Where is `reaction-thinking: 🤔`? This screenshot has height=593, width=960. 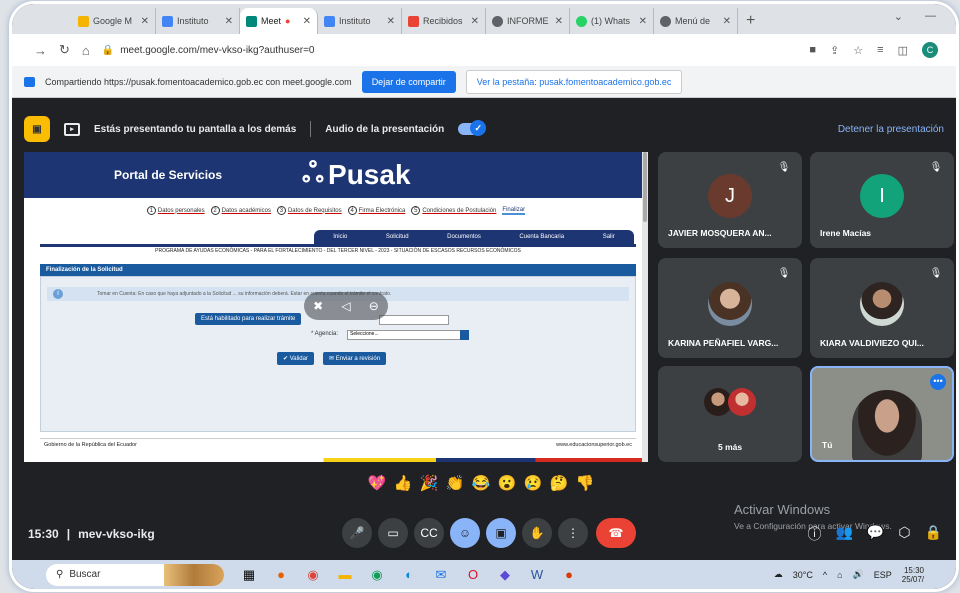
reaction-thinking: 🤔 is located at coordinates (559, 487).